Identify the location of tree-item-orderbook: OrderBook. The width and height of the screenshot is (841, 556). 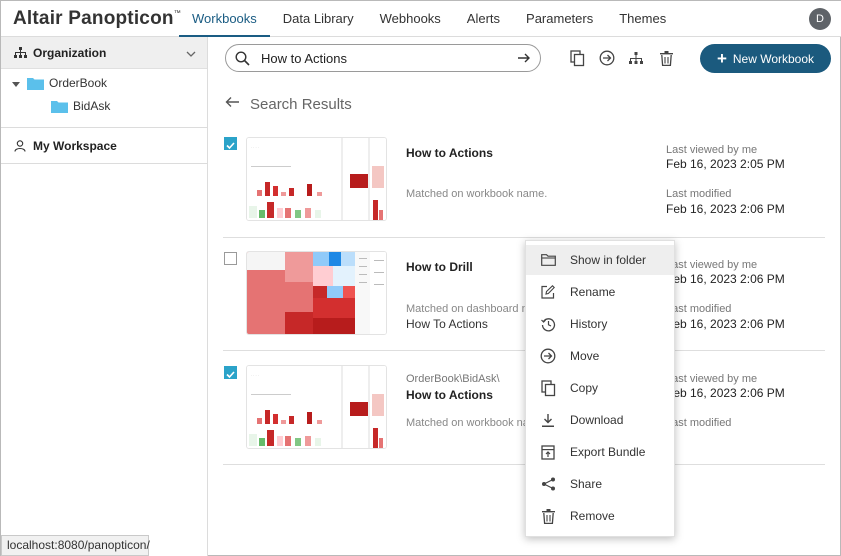
(59, 83).